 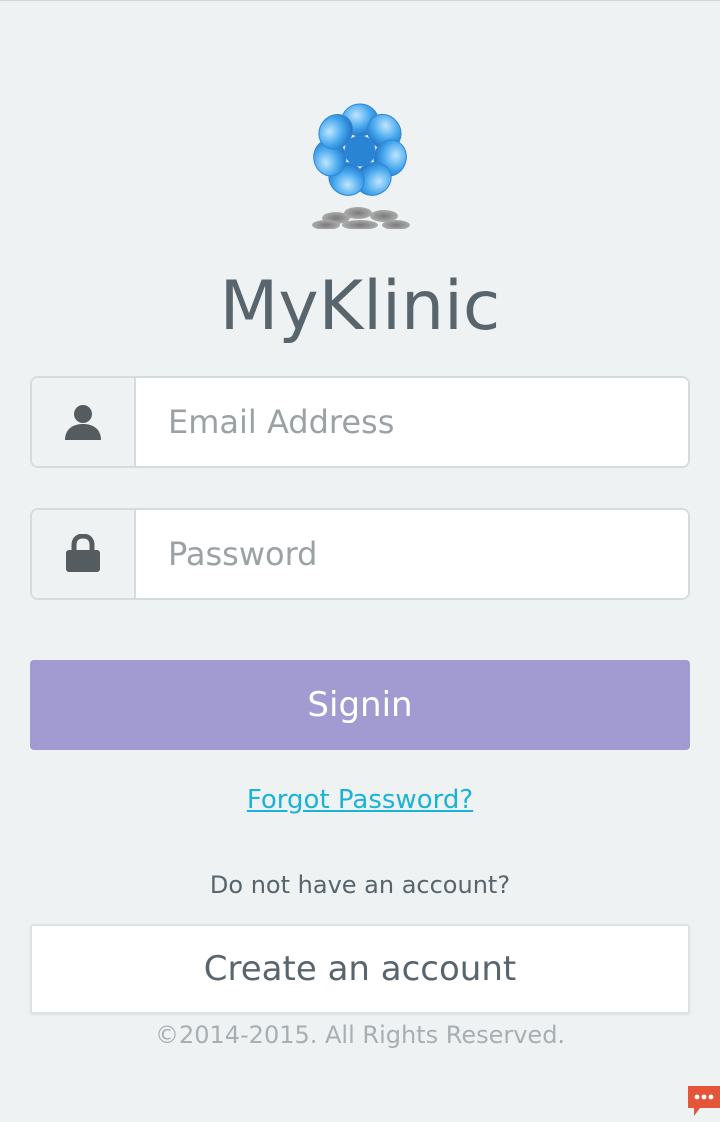 What do you see at coordinates (360, 306) in the screenshot?
I see `app-title: MyKlinic` at bounding box center [360, 306].